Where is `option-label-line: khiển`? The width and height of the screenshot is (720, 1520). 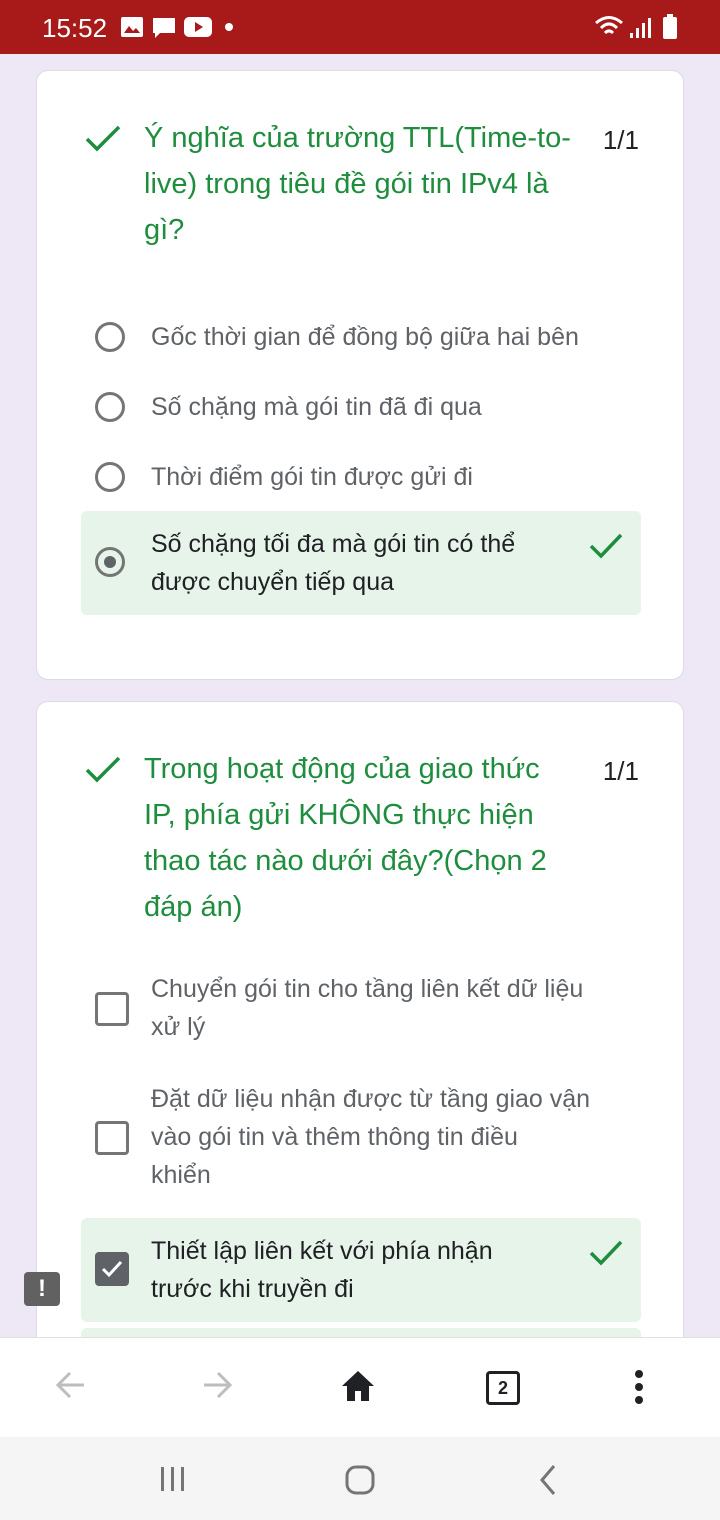 option-label-line: khiển is located at coordinates (181, 1175).